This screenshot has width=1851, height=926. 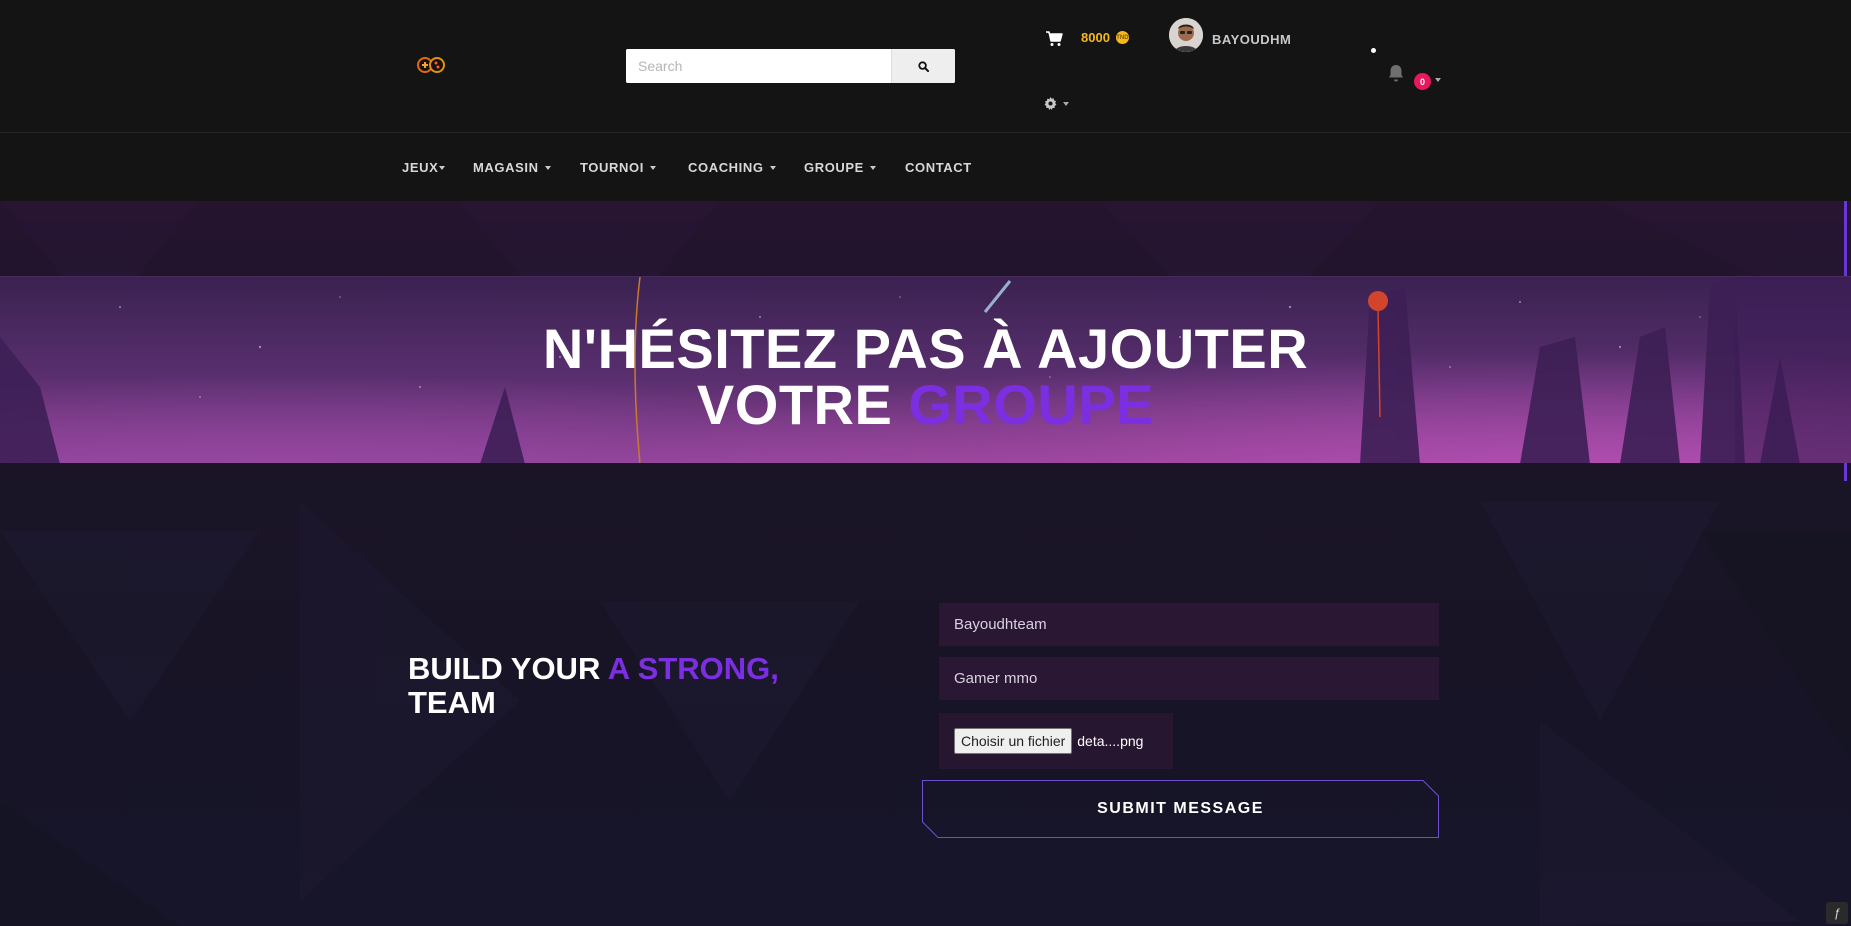 I want to click on nav-item-jeux: JEUX, so click(x=424, y=167).